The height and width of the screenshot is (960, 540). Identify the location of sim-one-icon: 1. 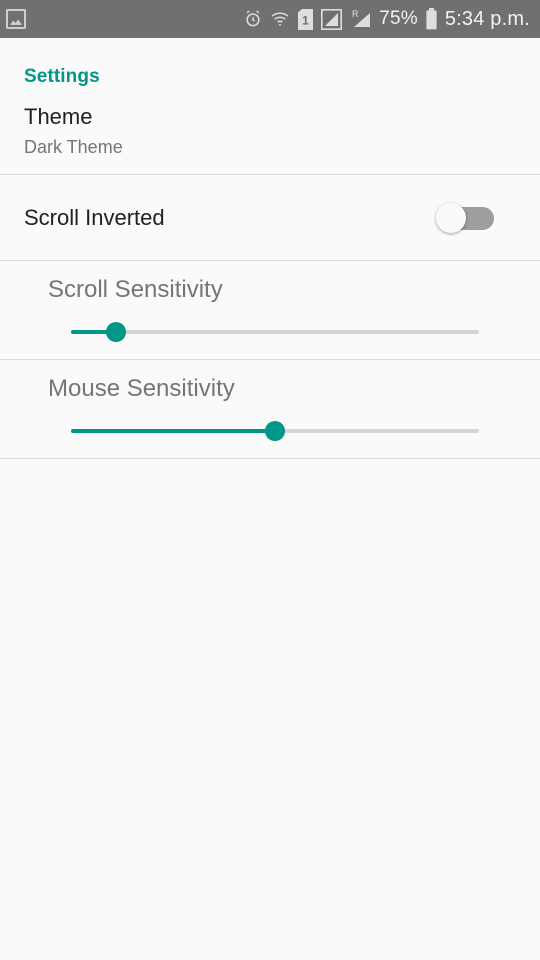
(305, 19).